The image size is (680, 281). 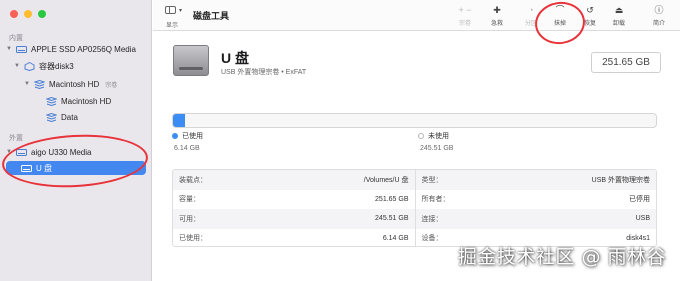 I want to click on legend-used-value: 6.14 GB, so click(x=187, y=148).